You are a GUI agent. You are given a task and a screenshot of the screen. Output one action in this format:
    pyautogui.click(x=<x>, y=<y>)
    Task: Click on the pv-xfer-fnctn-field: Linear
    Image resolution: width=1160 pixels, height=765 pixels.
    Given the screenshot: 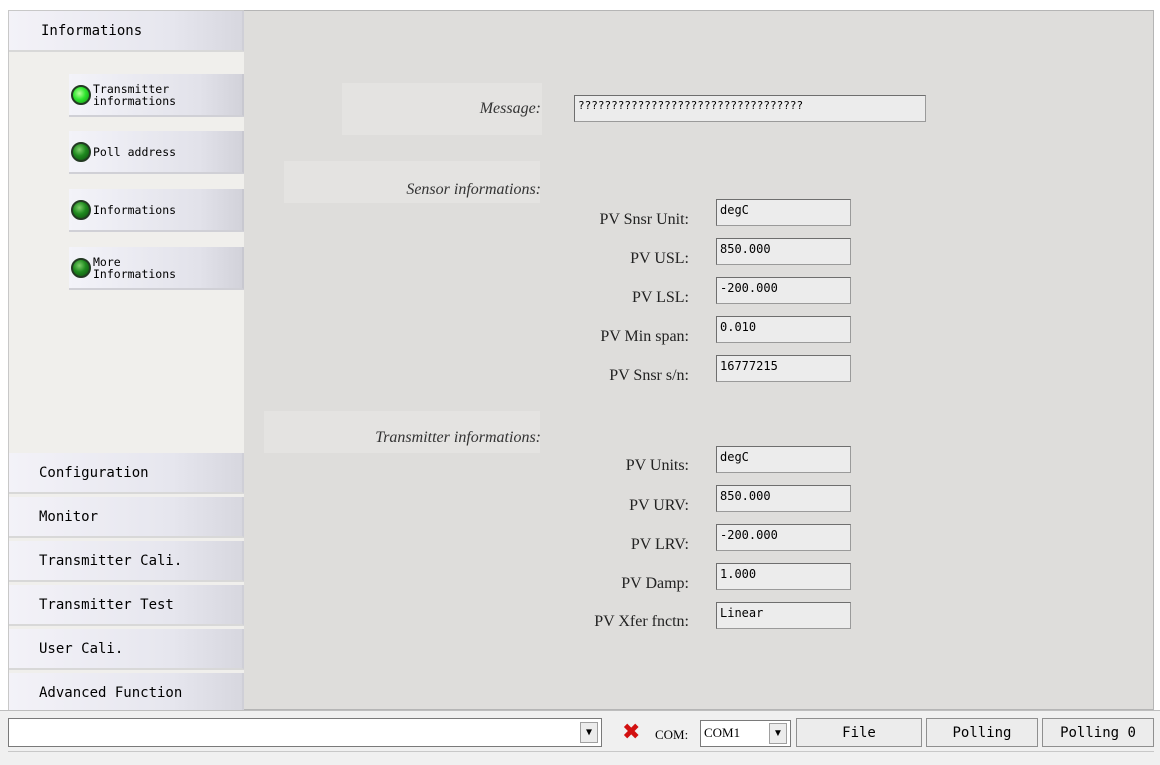 What is the action you would take?
    pyautogui.click(x=783, y=615)
    